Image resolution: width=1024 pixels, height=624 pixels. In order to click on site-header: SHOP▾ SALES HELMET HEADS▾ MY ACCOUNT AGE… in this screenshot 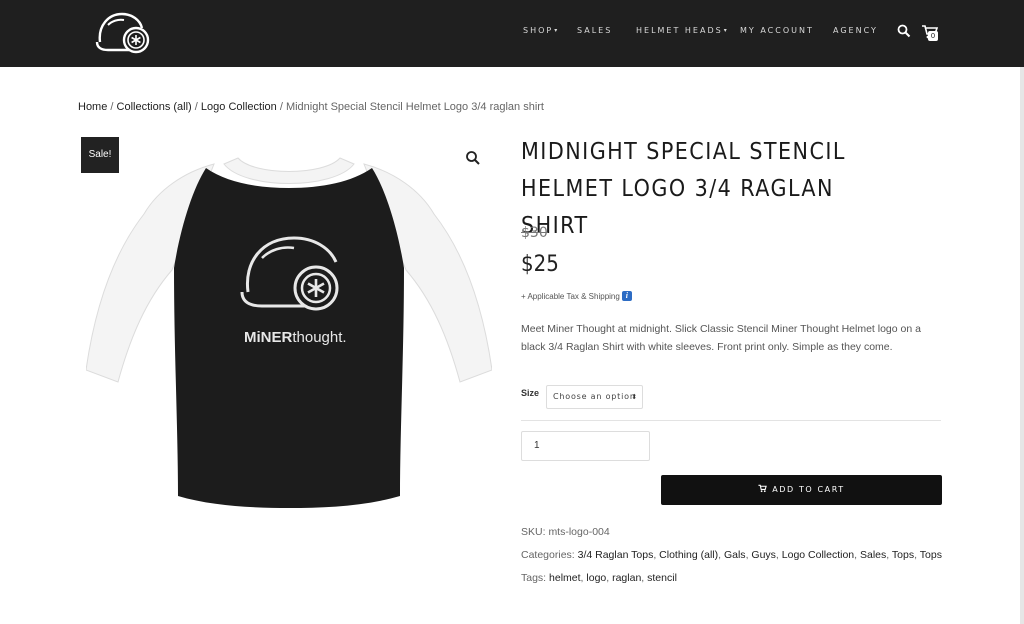, I will do `click(512, 33)`.